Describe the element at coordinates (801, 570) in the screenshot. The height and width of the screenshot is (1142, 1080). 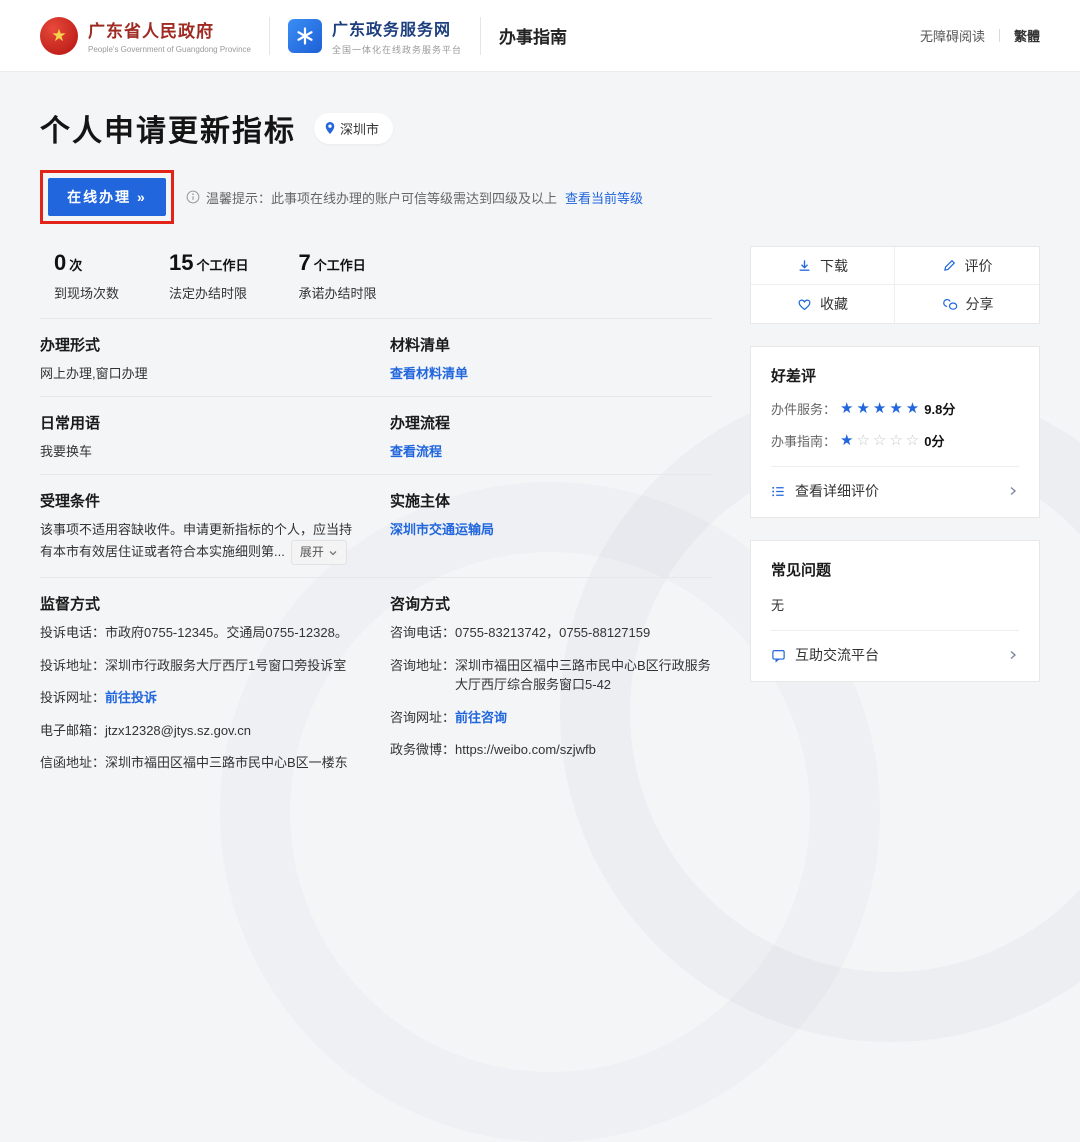
I see `faq-title: 常见问题` at that location.